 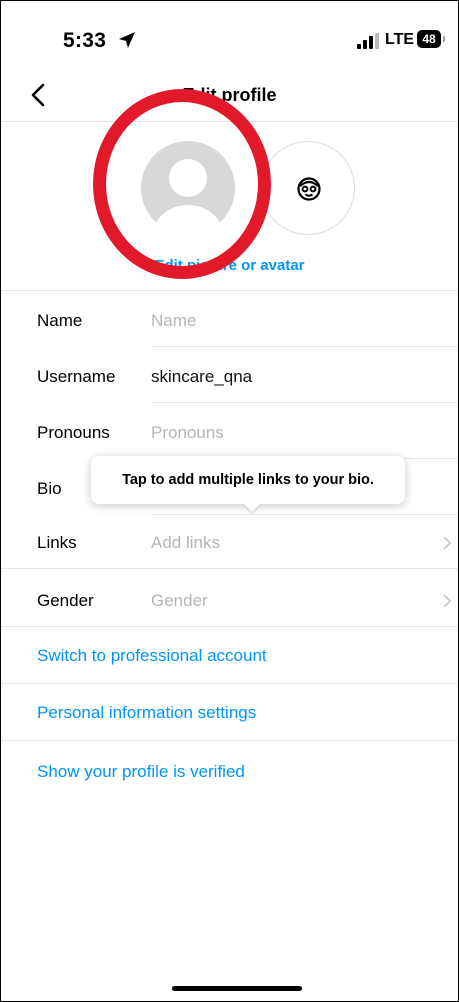 I want to click on name-input: Name, so click(x=173, y=321).